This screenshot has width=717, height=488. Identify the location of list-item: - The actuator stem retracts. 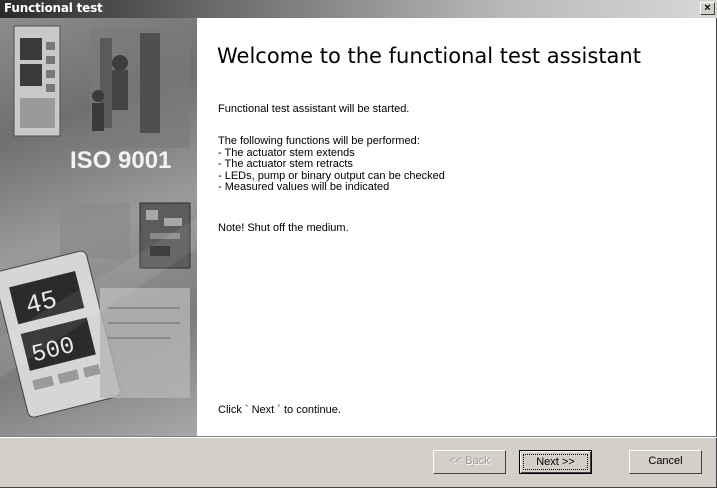
(285, 164).